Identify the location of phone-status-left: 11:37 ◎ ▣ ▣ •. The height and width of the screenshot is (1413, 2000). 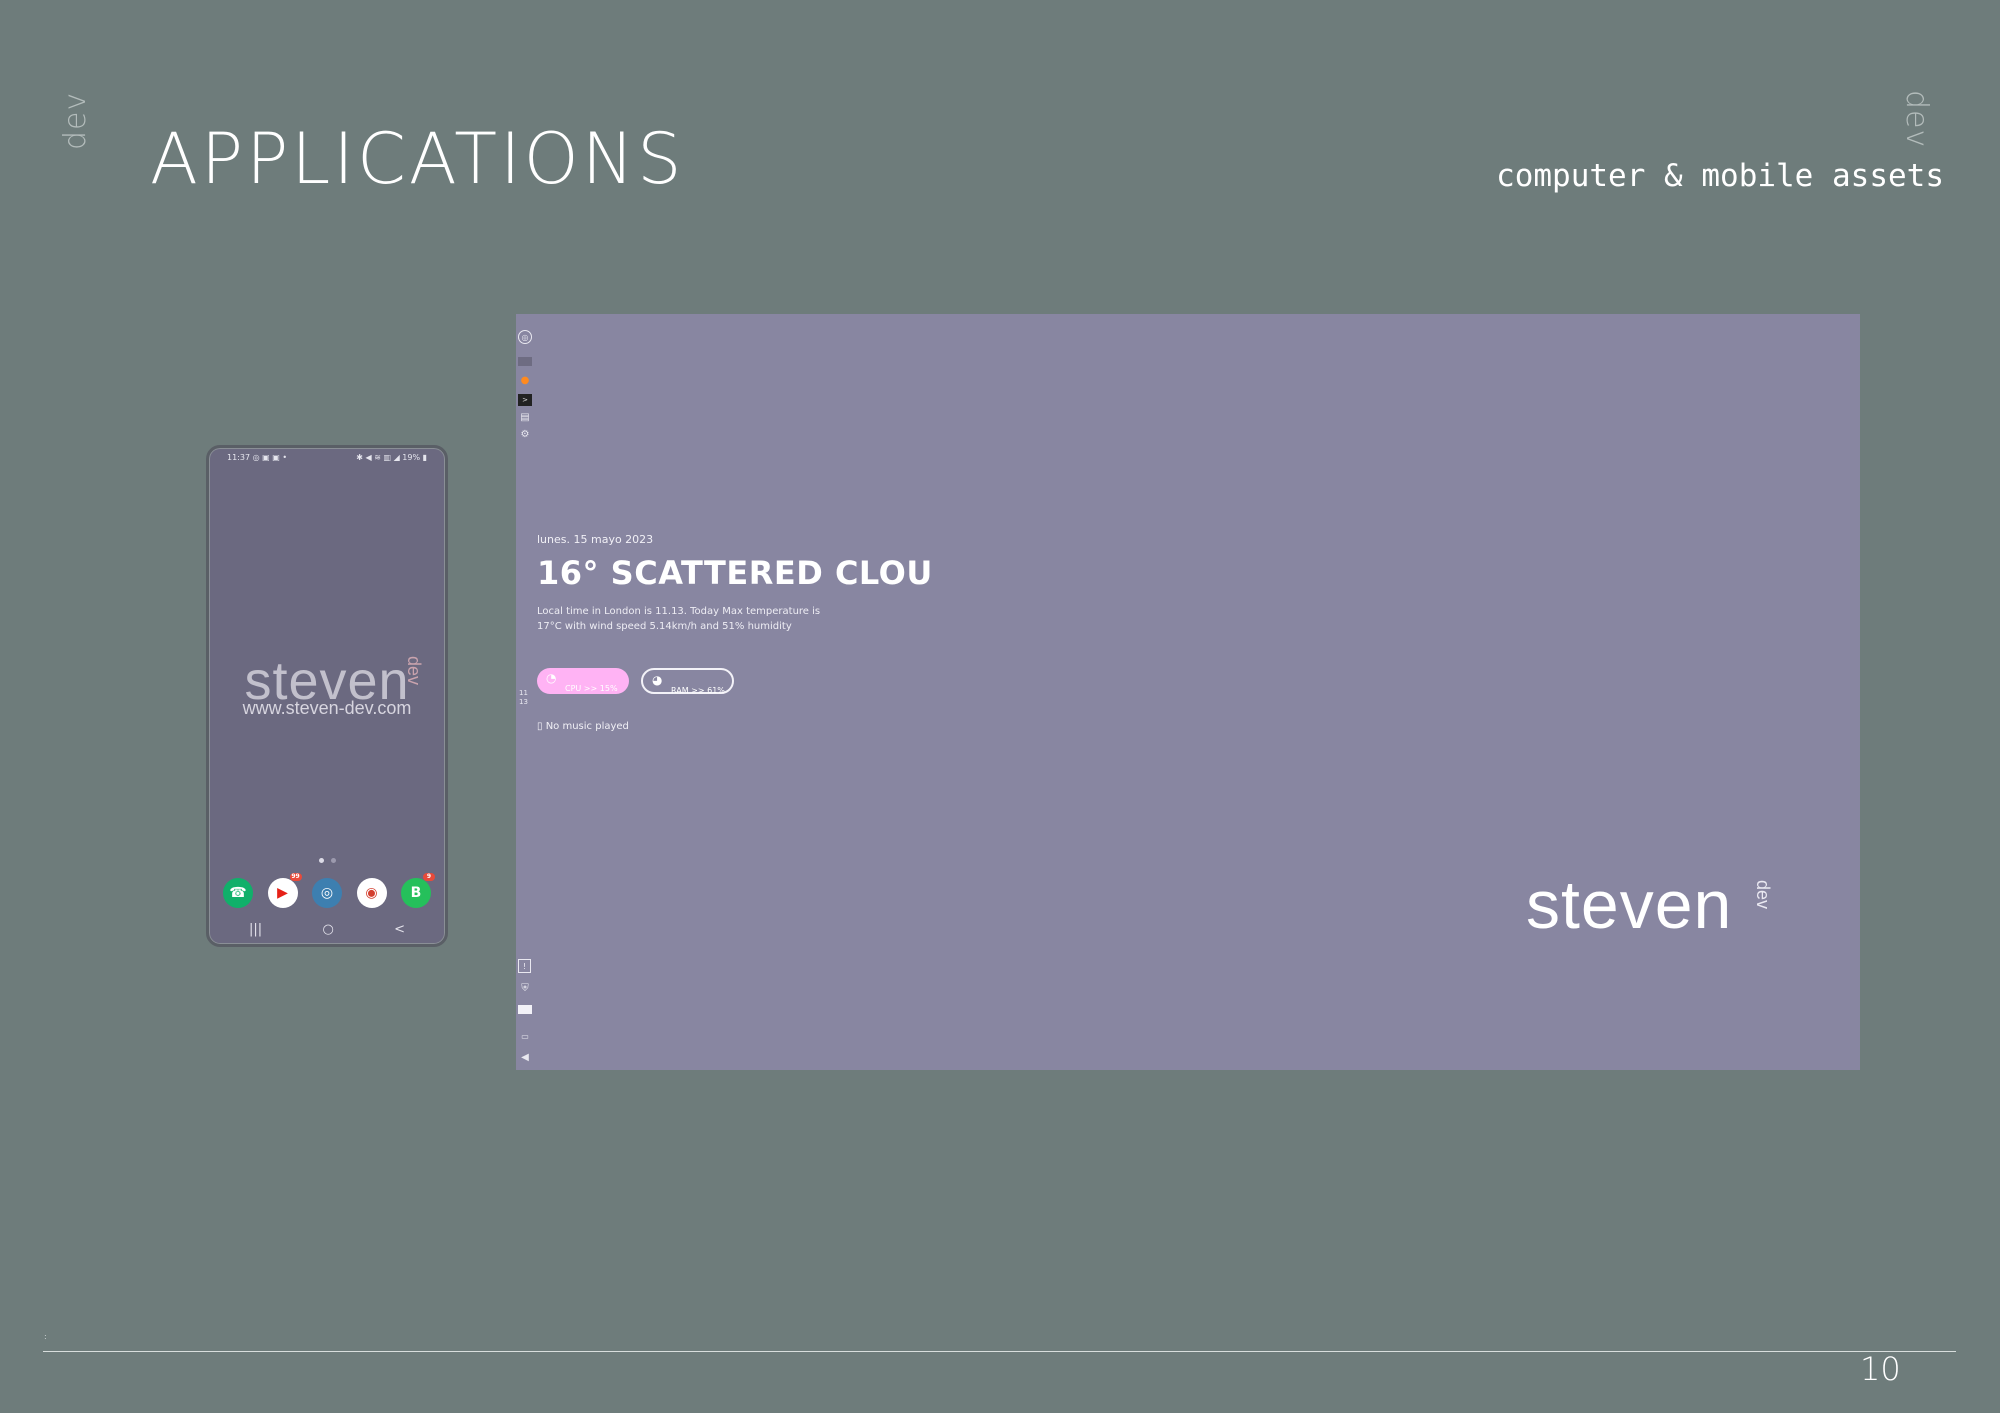
(257, 457).